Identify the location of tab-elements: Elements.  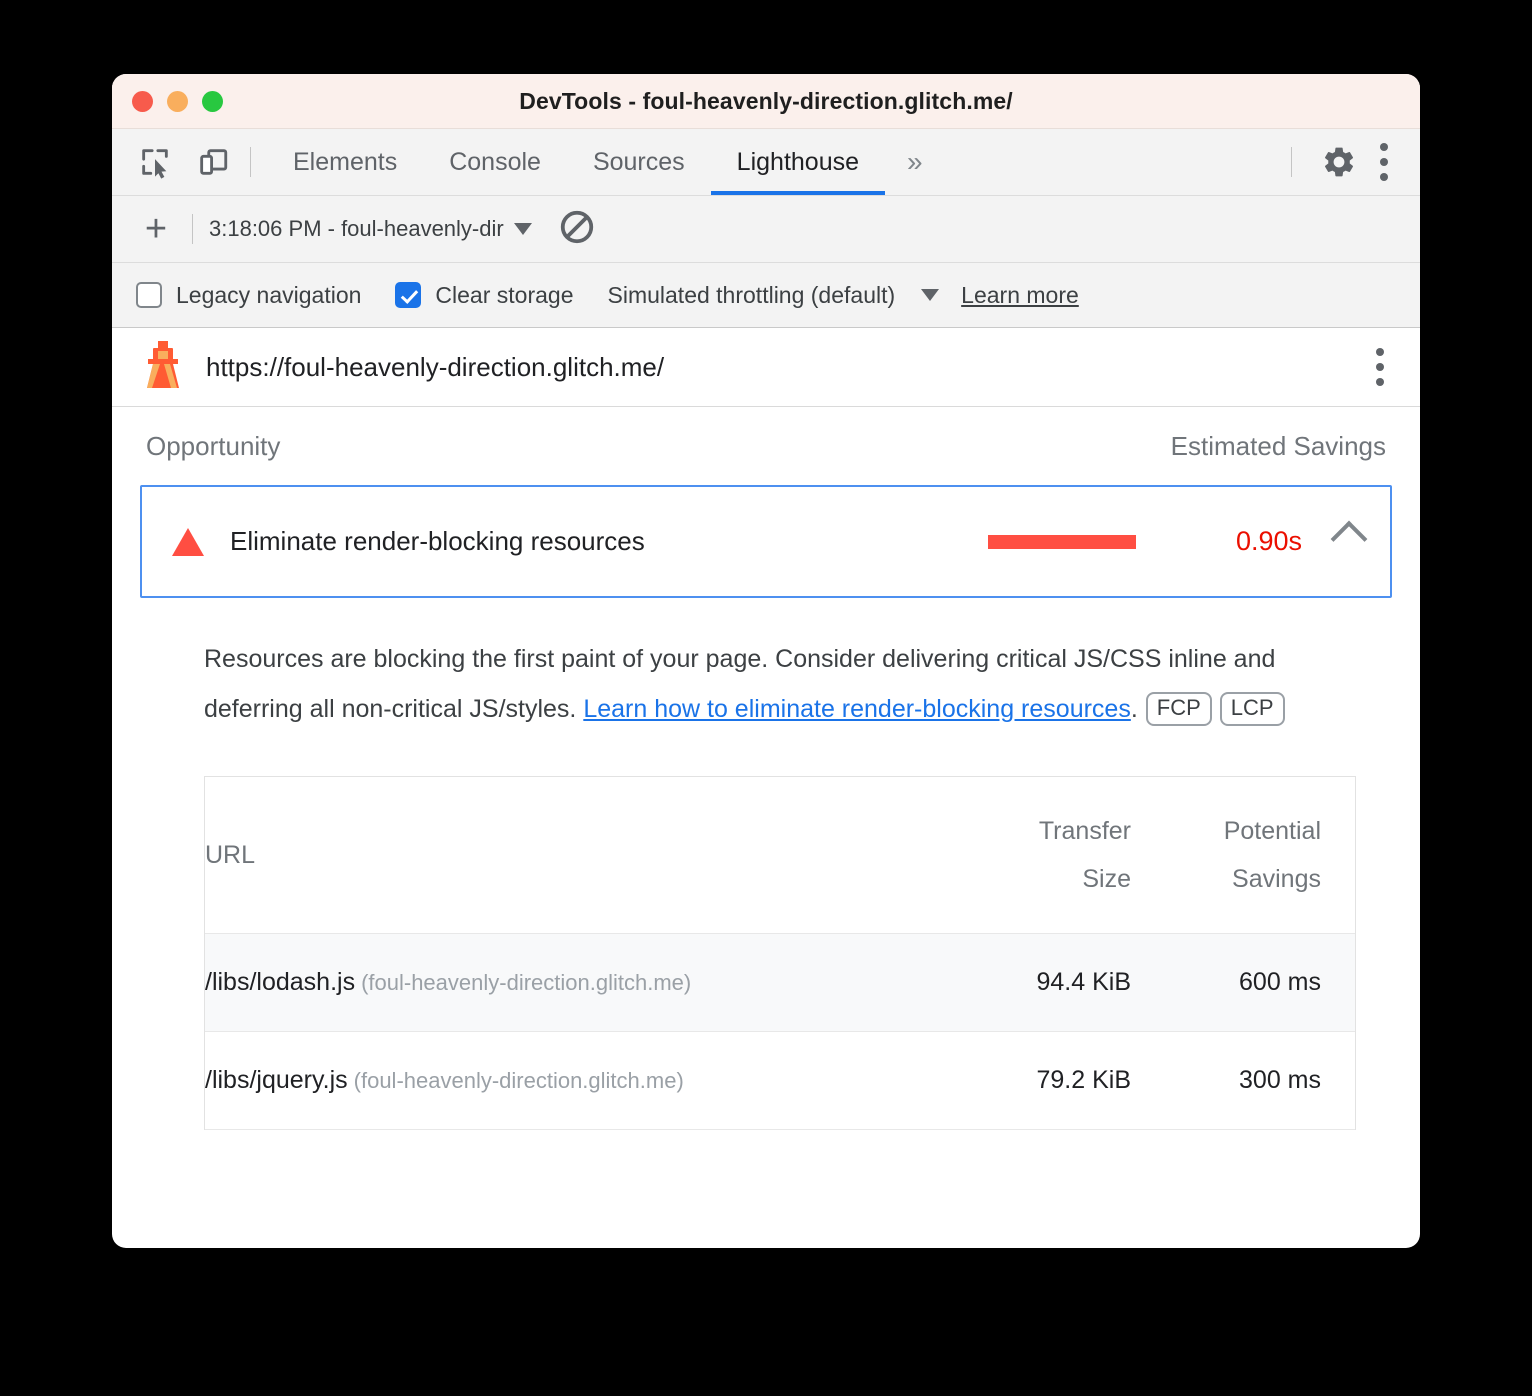
(345, 162).